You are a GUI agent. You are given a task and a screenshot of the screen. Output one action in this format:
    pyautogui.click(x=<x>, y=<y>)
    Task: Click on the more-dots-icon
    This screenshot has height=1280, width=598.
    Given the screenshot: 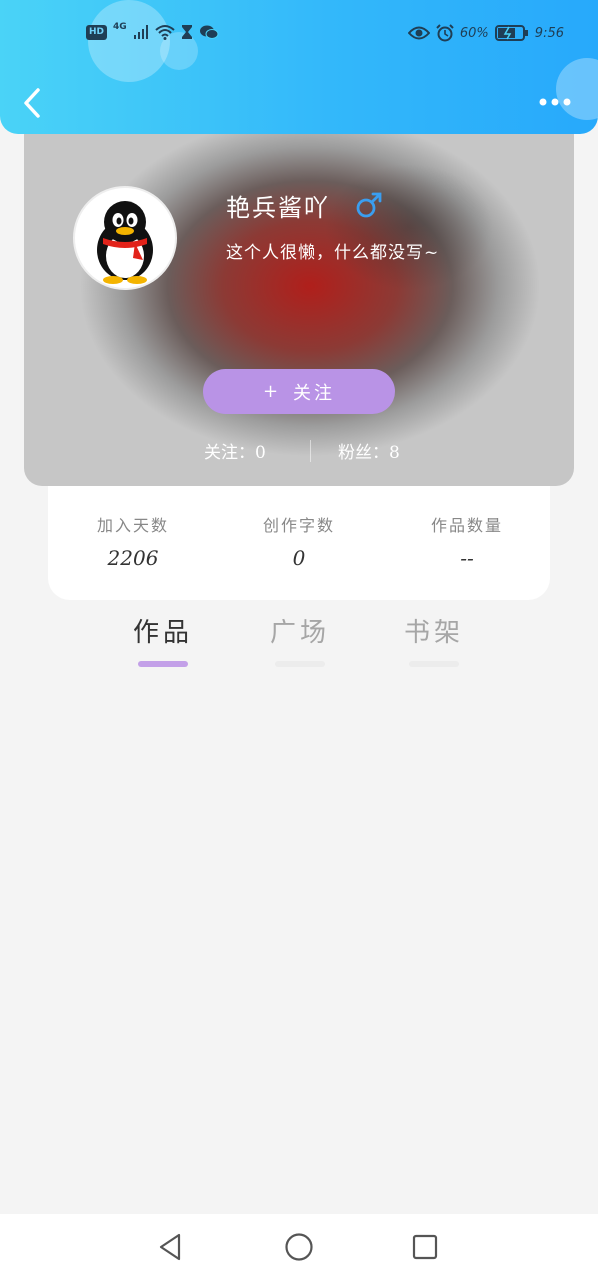 What is the action you would take?
    pyautogui.click(x=555, y=102)
    